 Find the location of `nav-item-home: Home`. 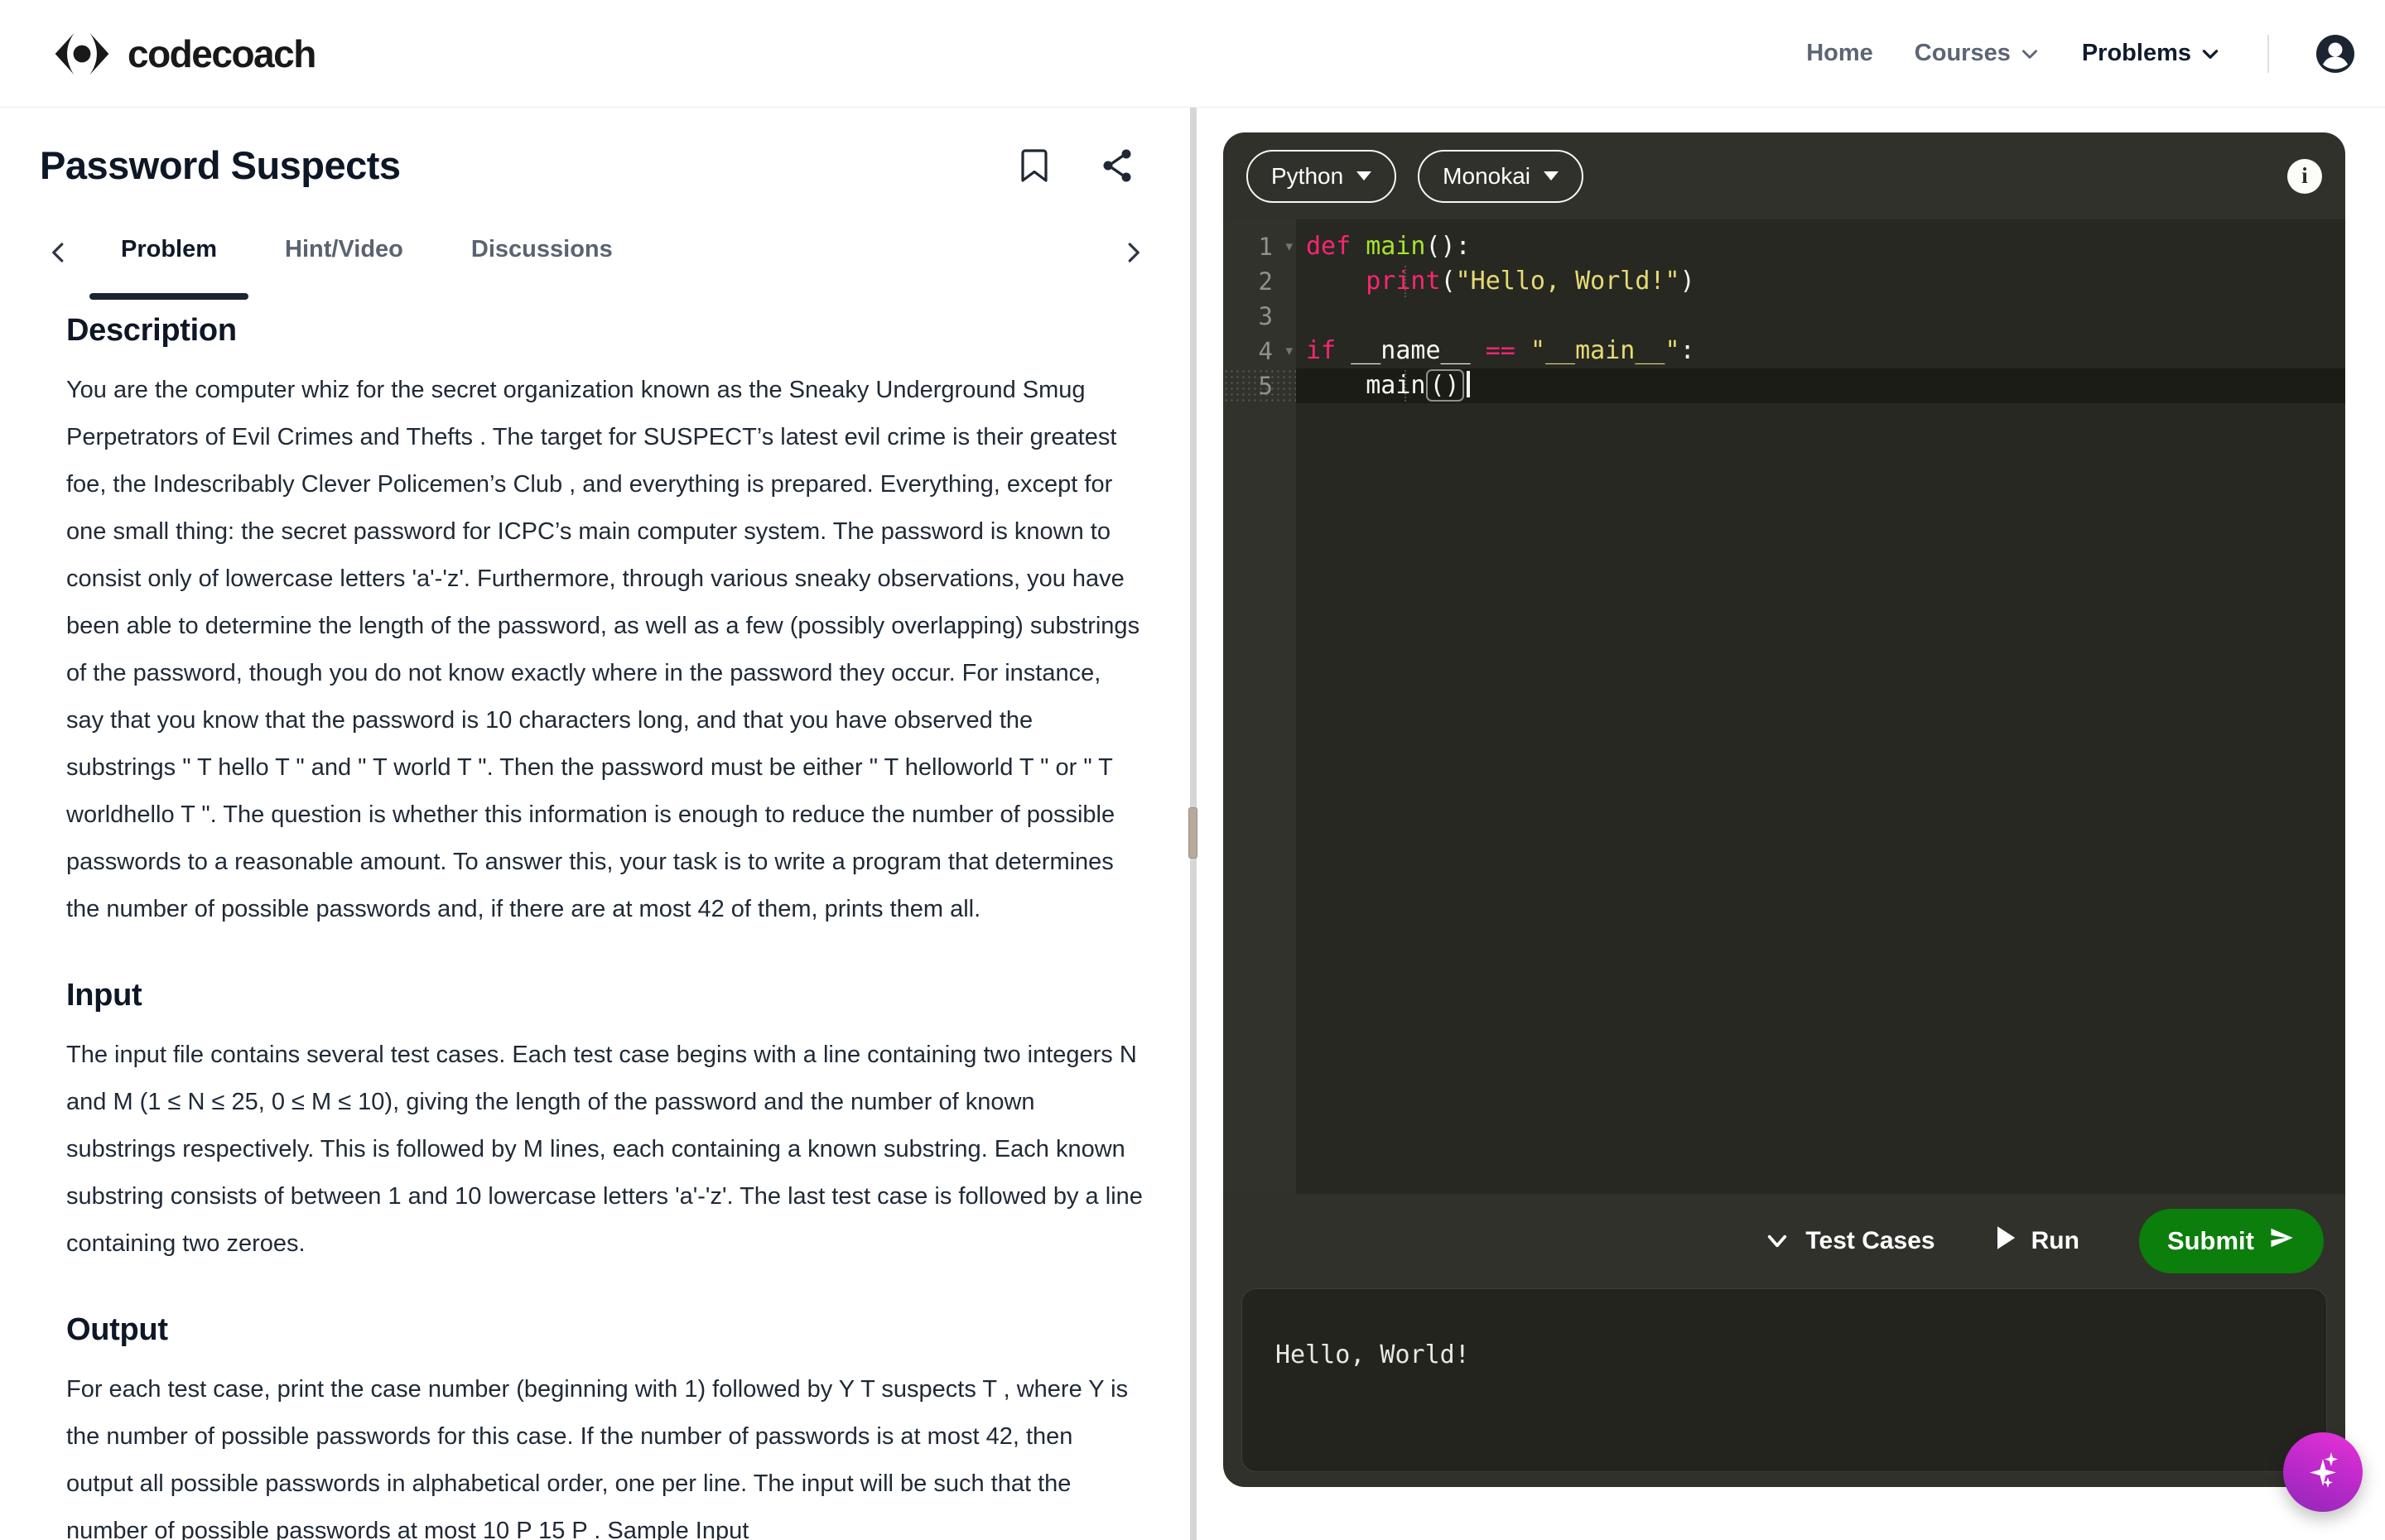

nav-item-home: Home is located at coordinates (1839, 53).